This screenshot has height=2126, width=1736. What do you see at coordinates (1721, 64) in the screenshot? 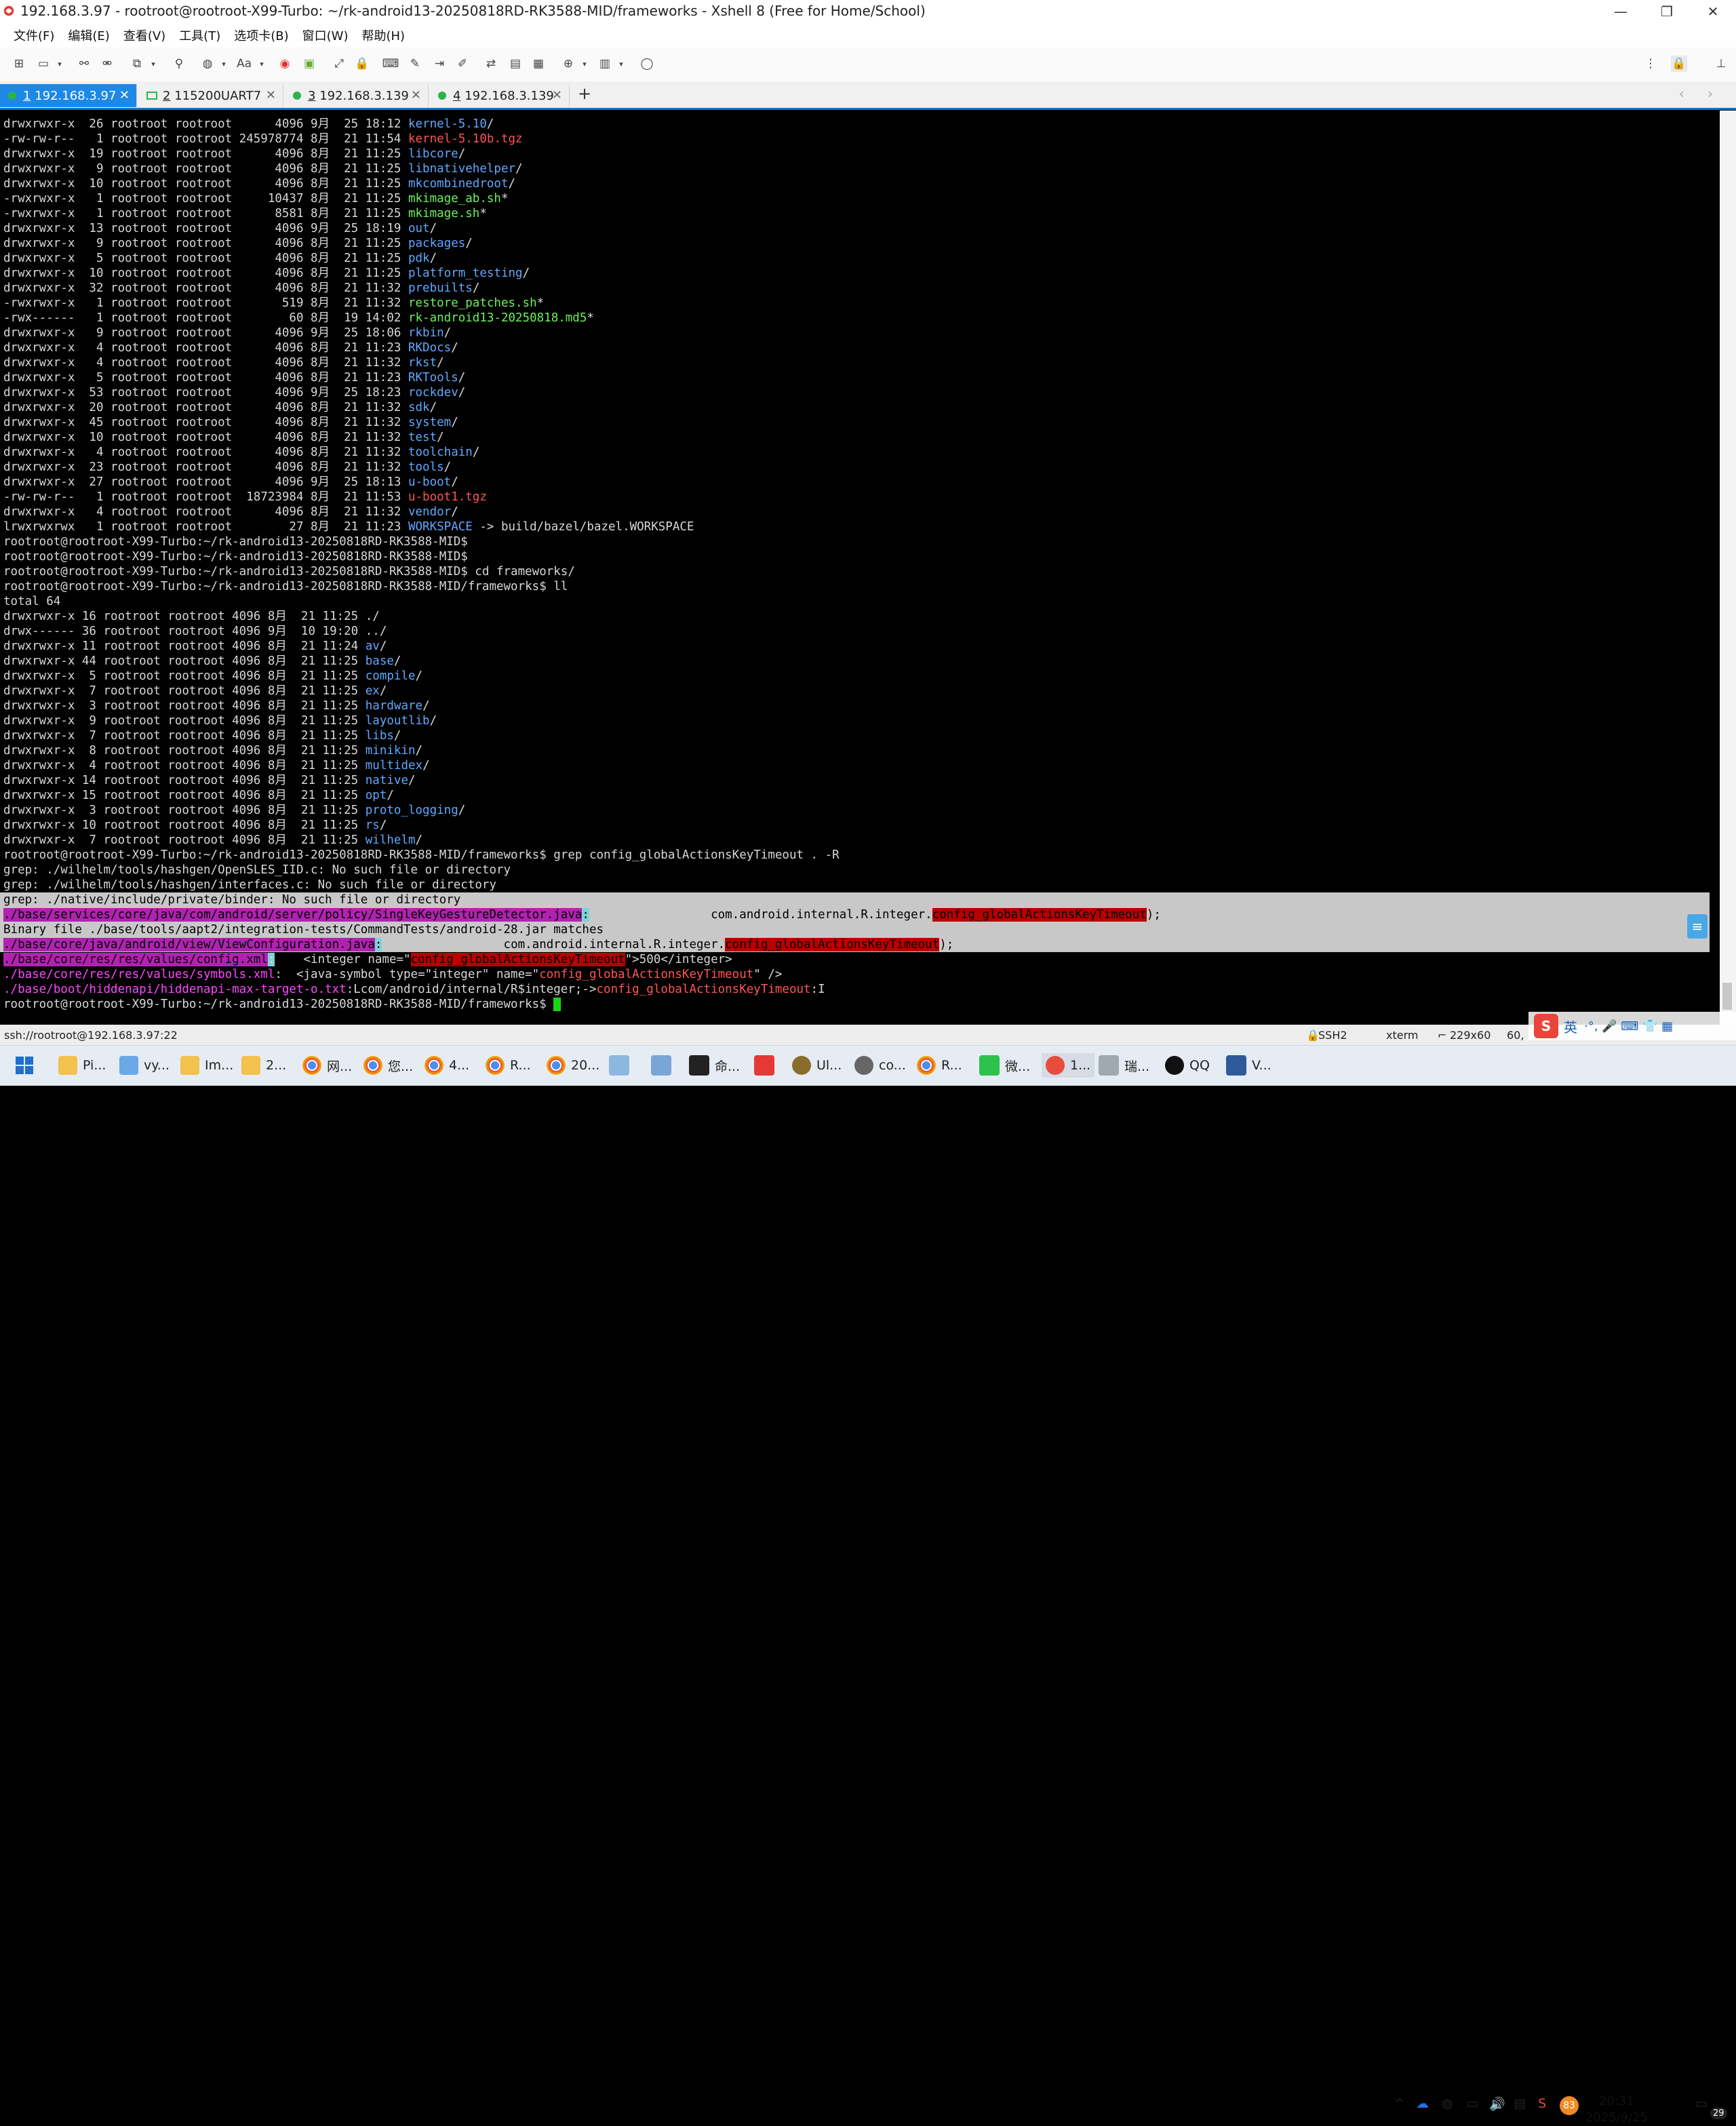
I see `pin-icon: ⊥` at bounding box center [1721, 64].